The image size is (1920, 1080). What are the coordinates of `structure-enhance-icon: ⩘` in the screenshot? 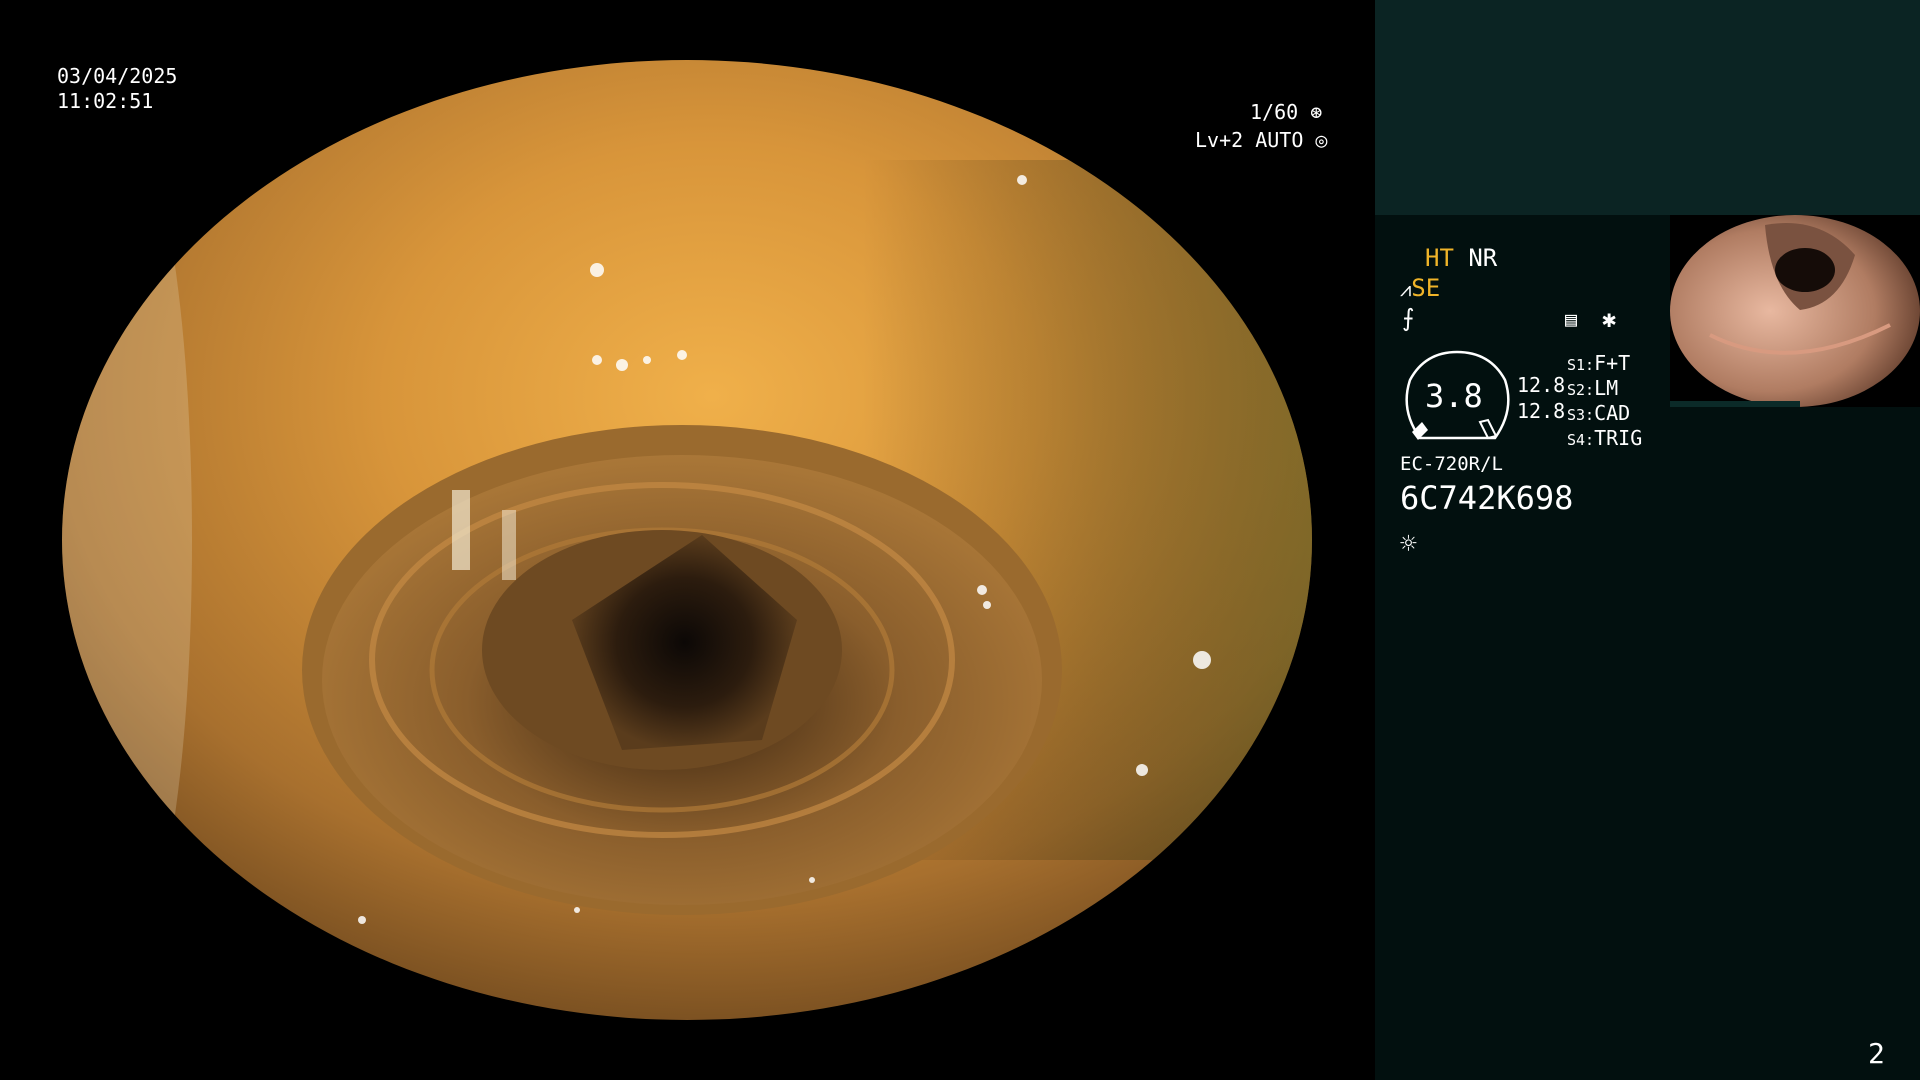 It's located at (1406, 289).